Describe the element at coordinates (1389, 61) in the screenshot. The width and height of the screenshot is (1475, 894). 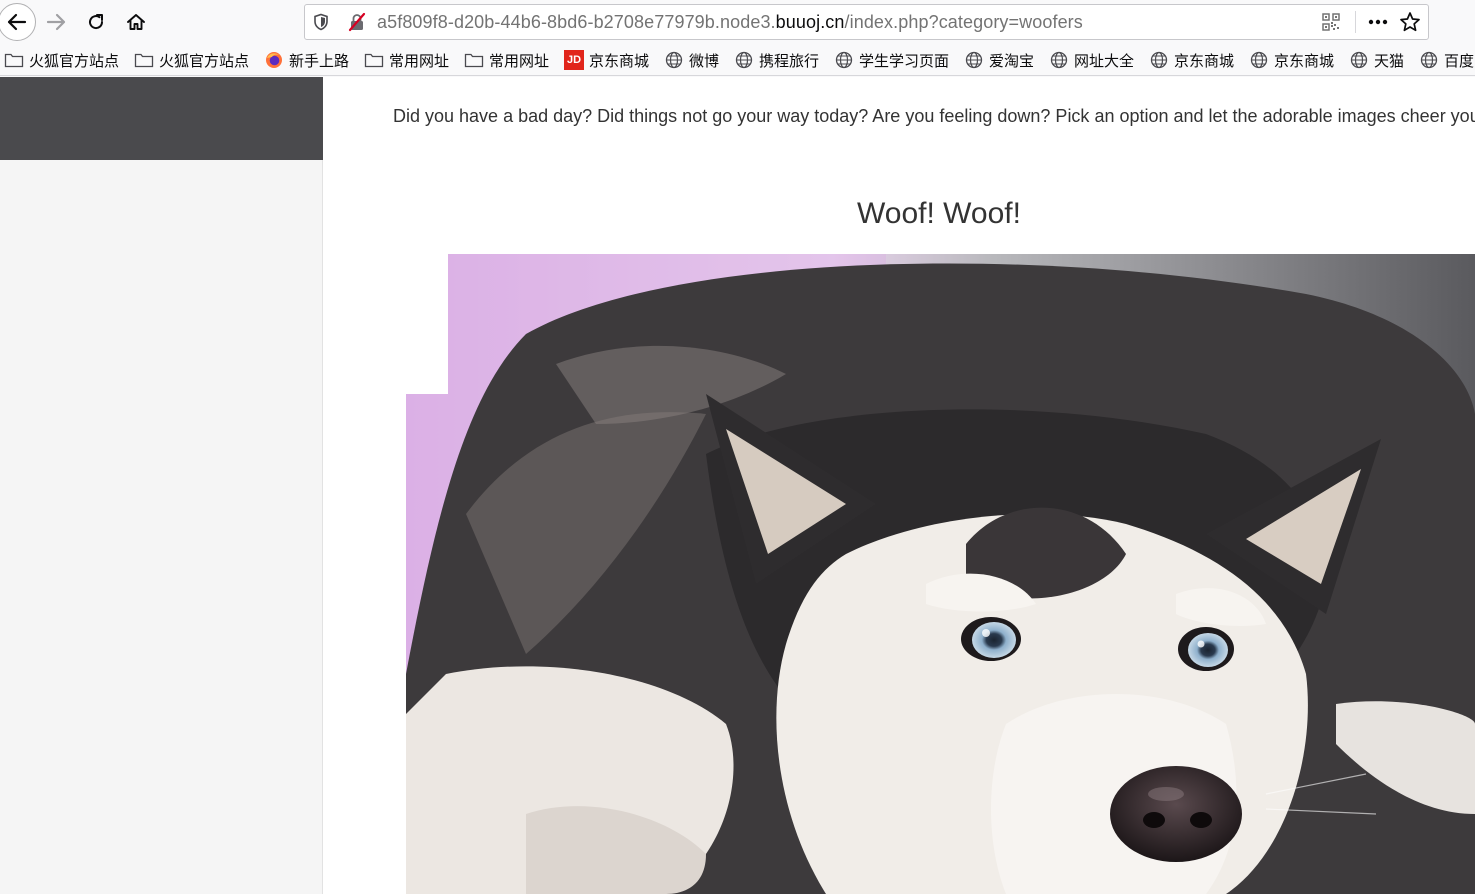
I see `bookmark-label: 天猫` at that location.